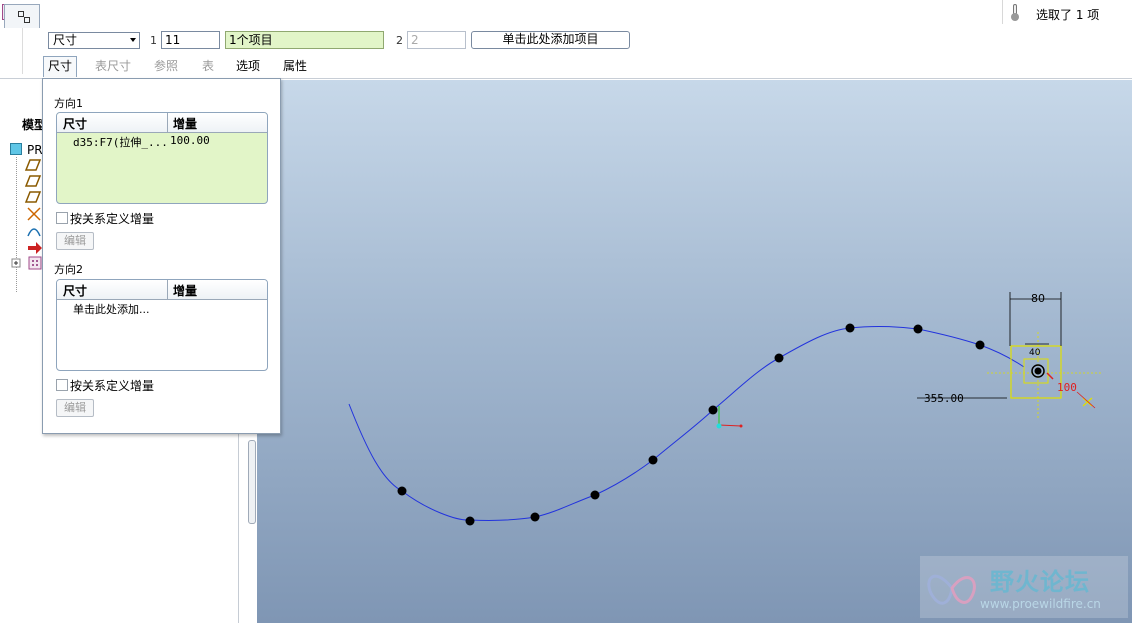 The width and height of the screenshot is (1132, 623). I want to click on pattern-feature-icon, so click(35, 263).